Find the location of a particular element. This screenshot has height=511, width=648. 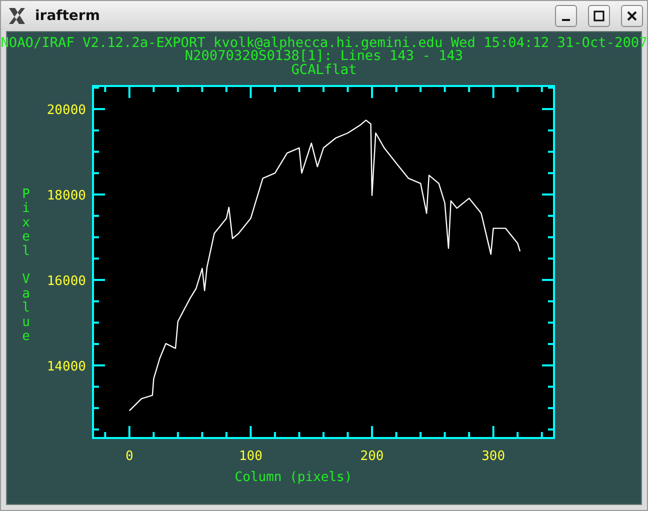

x-tick-label: 300 is located at coordinates (494, 456).